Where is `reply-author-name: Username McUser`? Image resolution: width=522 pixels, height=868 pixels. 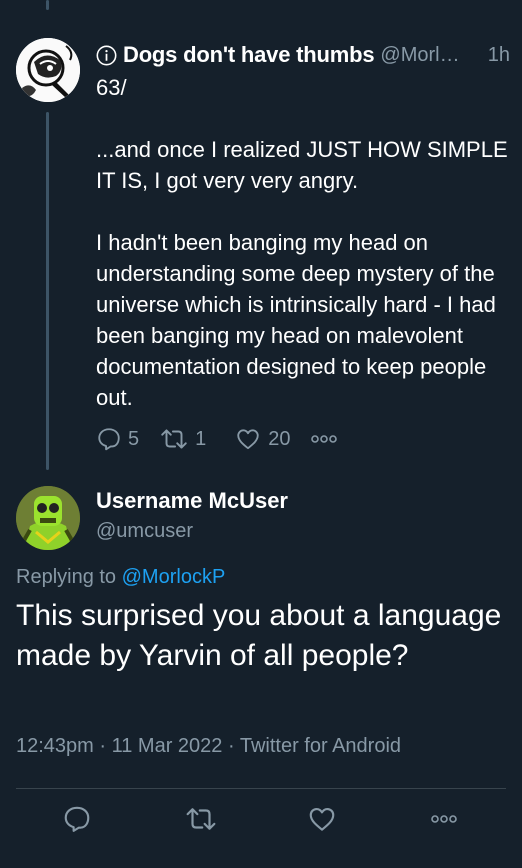 reply-author-name: Username McUser is located at coordinates (192, 501).